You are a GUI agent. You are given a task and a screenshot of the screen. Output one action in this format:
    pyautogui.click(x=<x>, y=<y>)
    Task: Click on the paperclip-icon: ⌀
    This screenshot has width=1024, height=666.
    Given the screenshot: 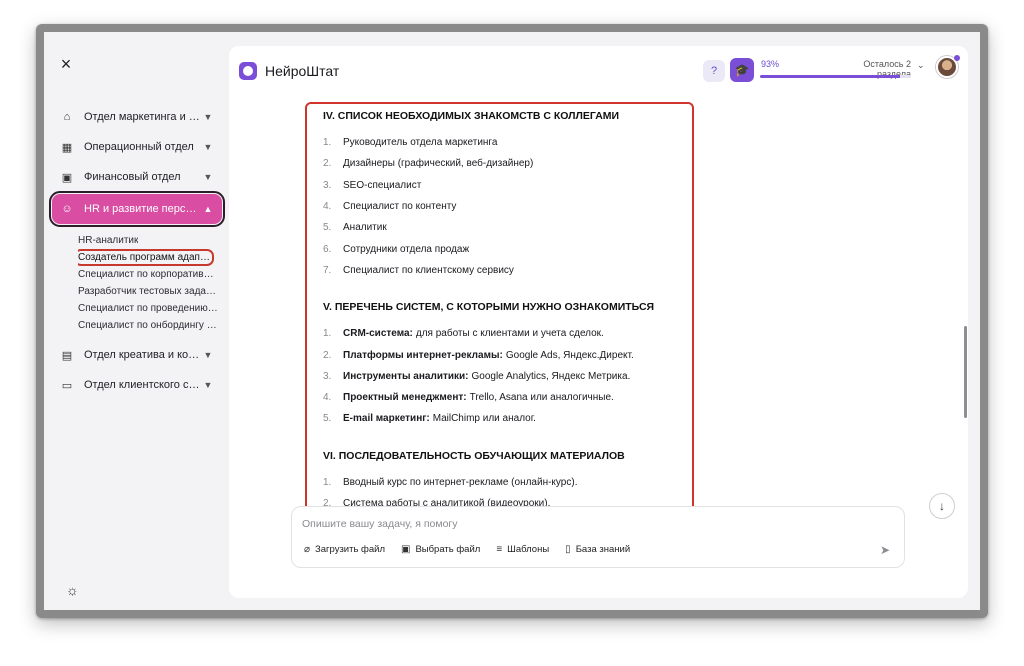 What is the action you would take?
    pyautogui.click(x=307, y=549)
    